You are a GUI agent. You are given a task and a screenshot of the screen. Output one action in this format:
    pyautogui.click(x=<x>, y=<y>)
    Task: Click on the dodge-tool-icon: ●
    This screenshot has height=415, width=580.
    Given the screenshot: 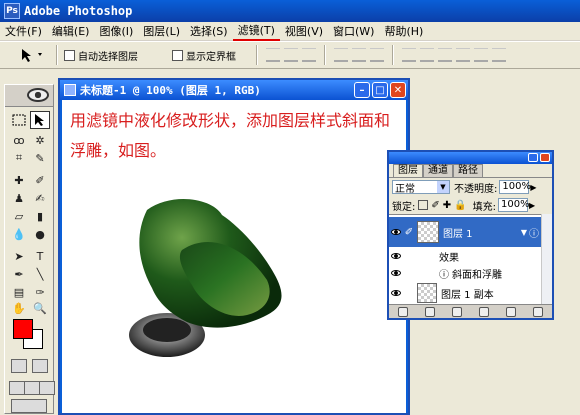 What is the action you would take?
    pyautogui.click(x=40, y=234)
    